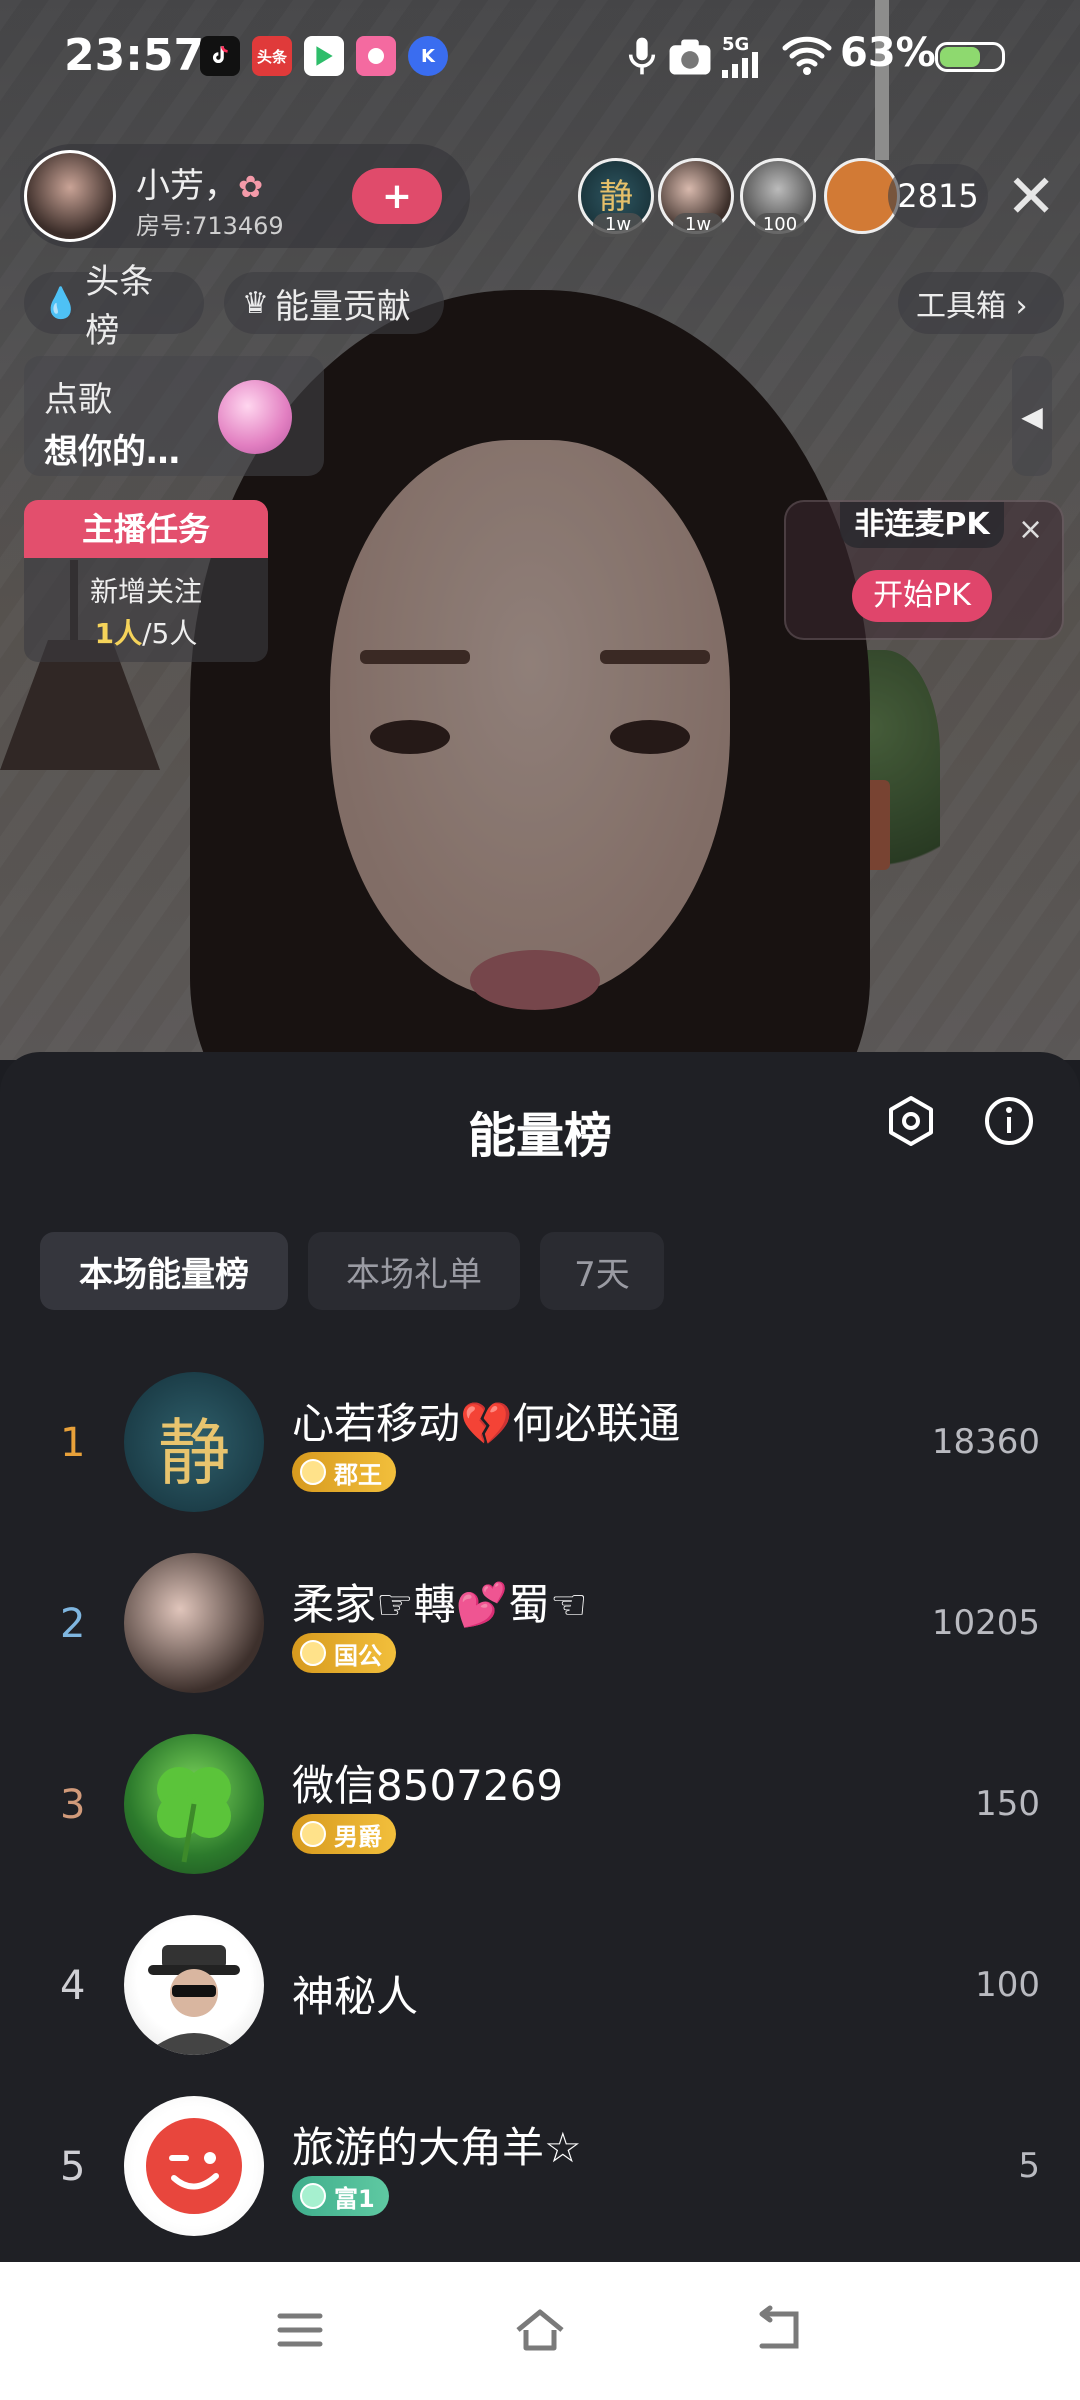  What do you see at coordinates (300, 2330) in the screenshot?
I see `menu-icon` at bounding box center [300, 2330].